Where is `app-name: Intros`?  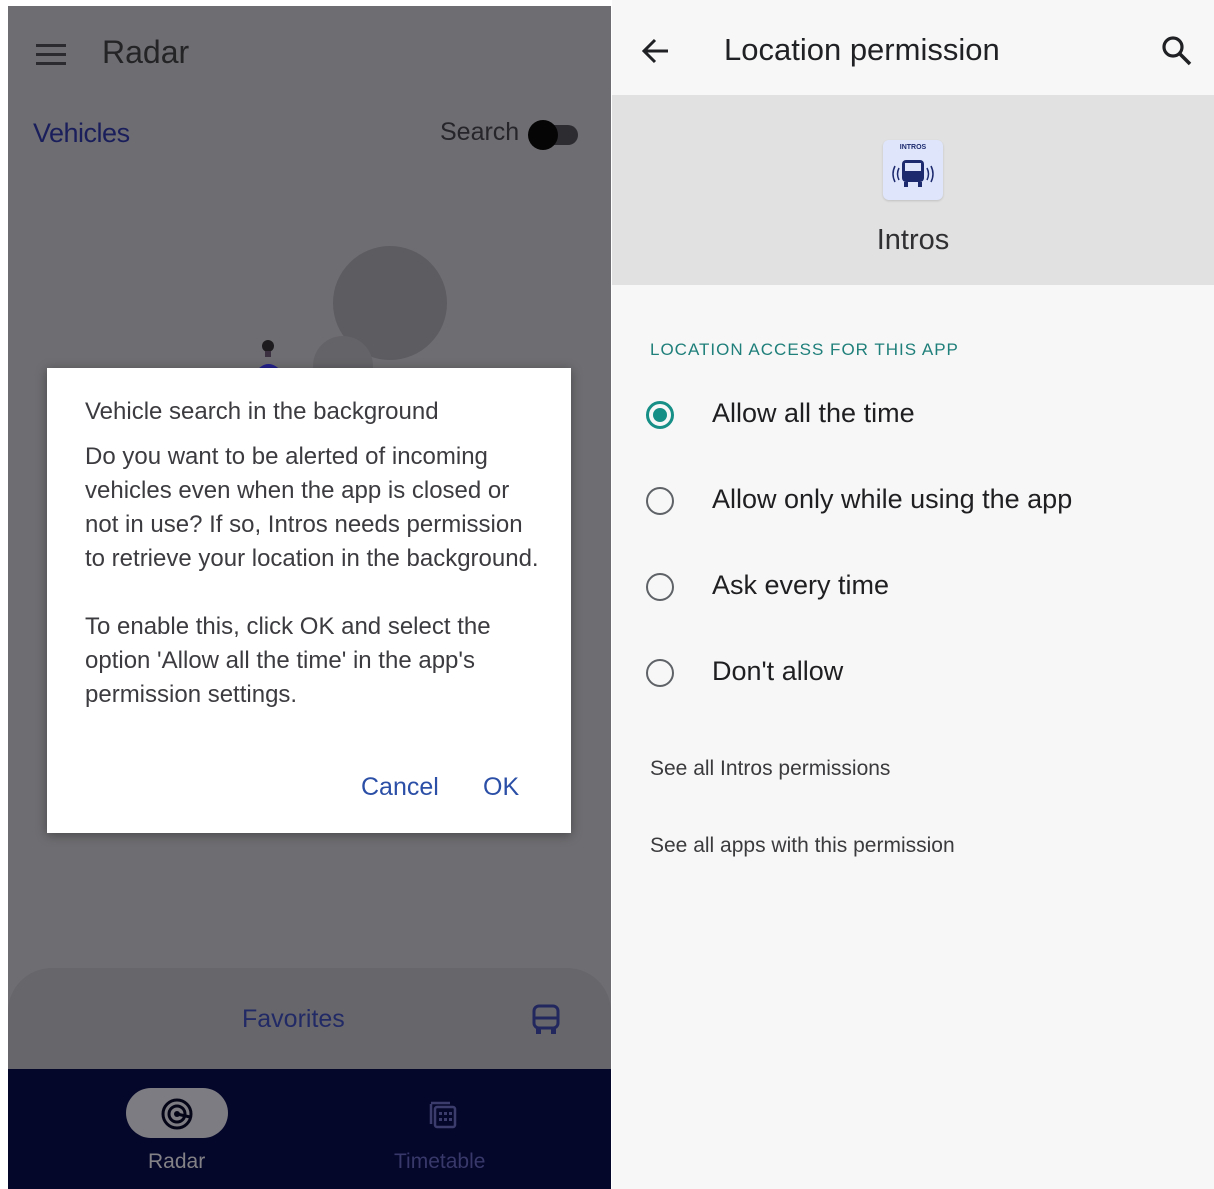
app-name: Intros is located at coordinates (913, 240).